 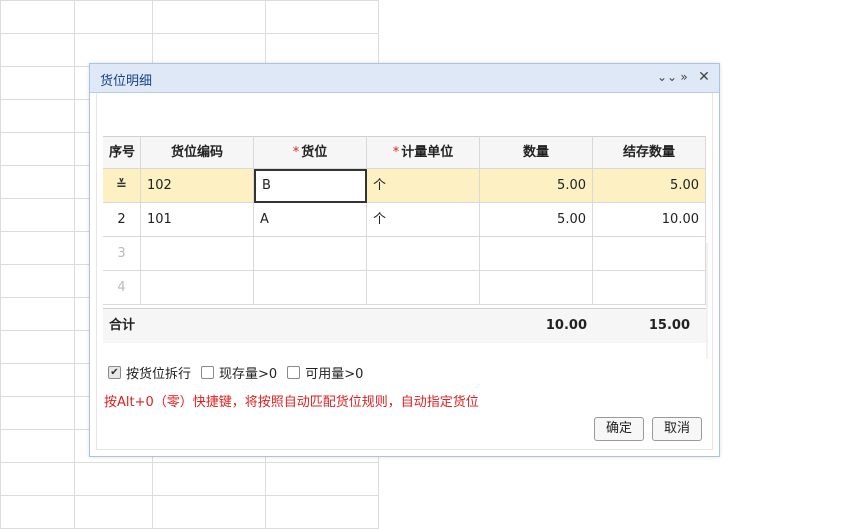 I want to click on expand-icon: », so click(x=684, y=77).